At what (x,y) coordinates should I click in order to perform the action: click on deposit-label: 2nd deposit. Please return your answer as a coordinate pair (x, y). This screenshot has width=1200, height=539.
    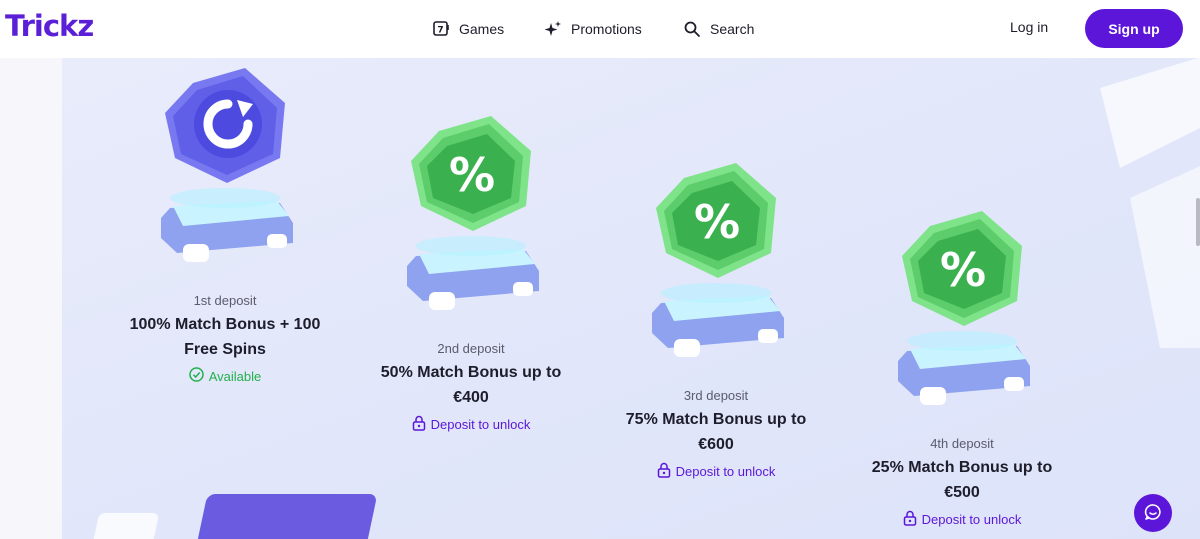
    Looking at the image, I should click on (471, 348).